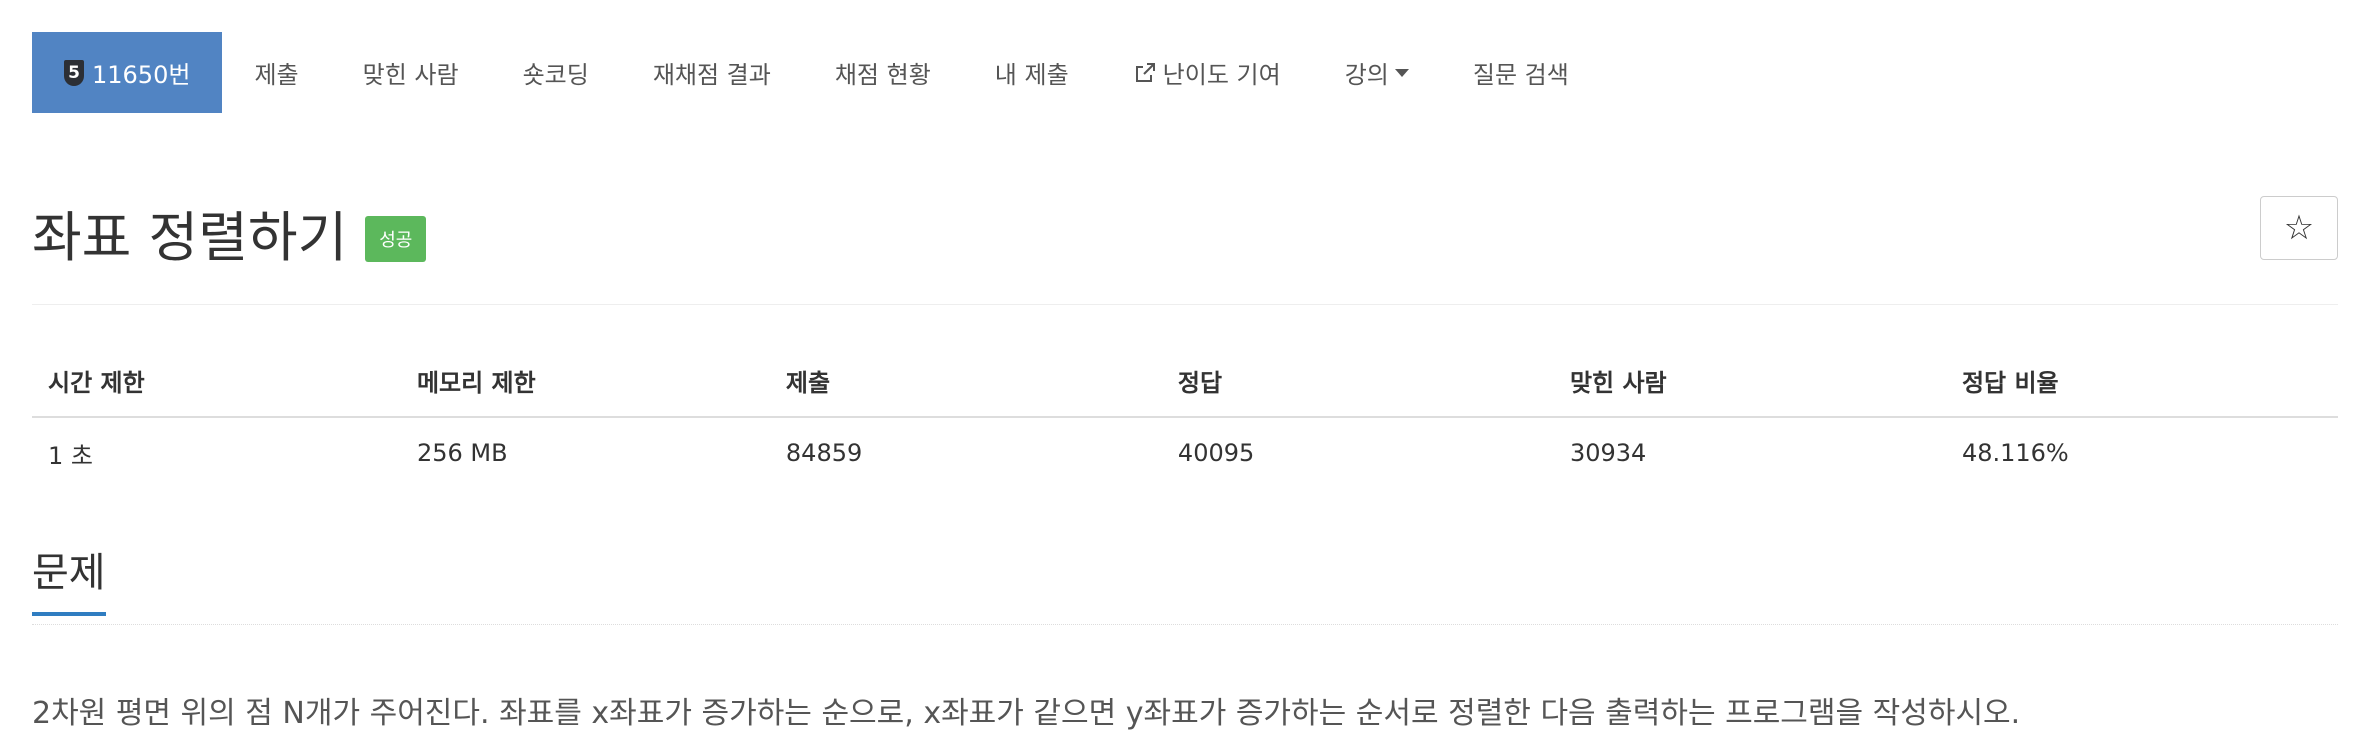 The width and height of the screenshot is (2366, 752). Describe the element at coordinates (585, 381) in the screenshot. I see `header-memory-limit: 메모리 제한` at that location.